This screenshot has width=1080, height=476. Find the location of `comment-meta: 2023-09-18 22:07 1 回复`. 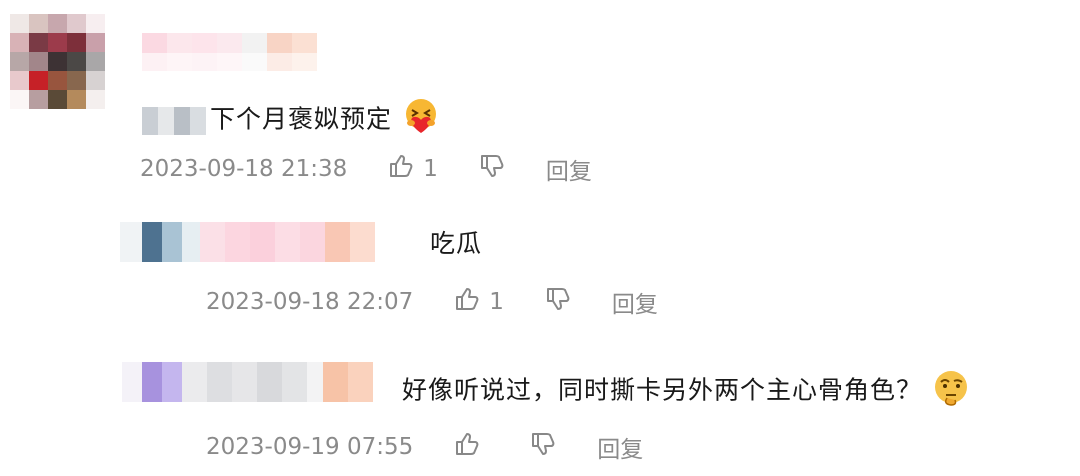

comment-meta: 2023-09-18 22:07 1 回复 is located at coordinates (432, 302).